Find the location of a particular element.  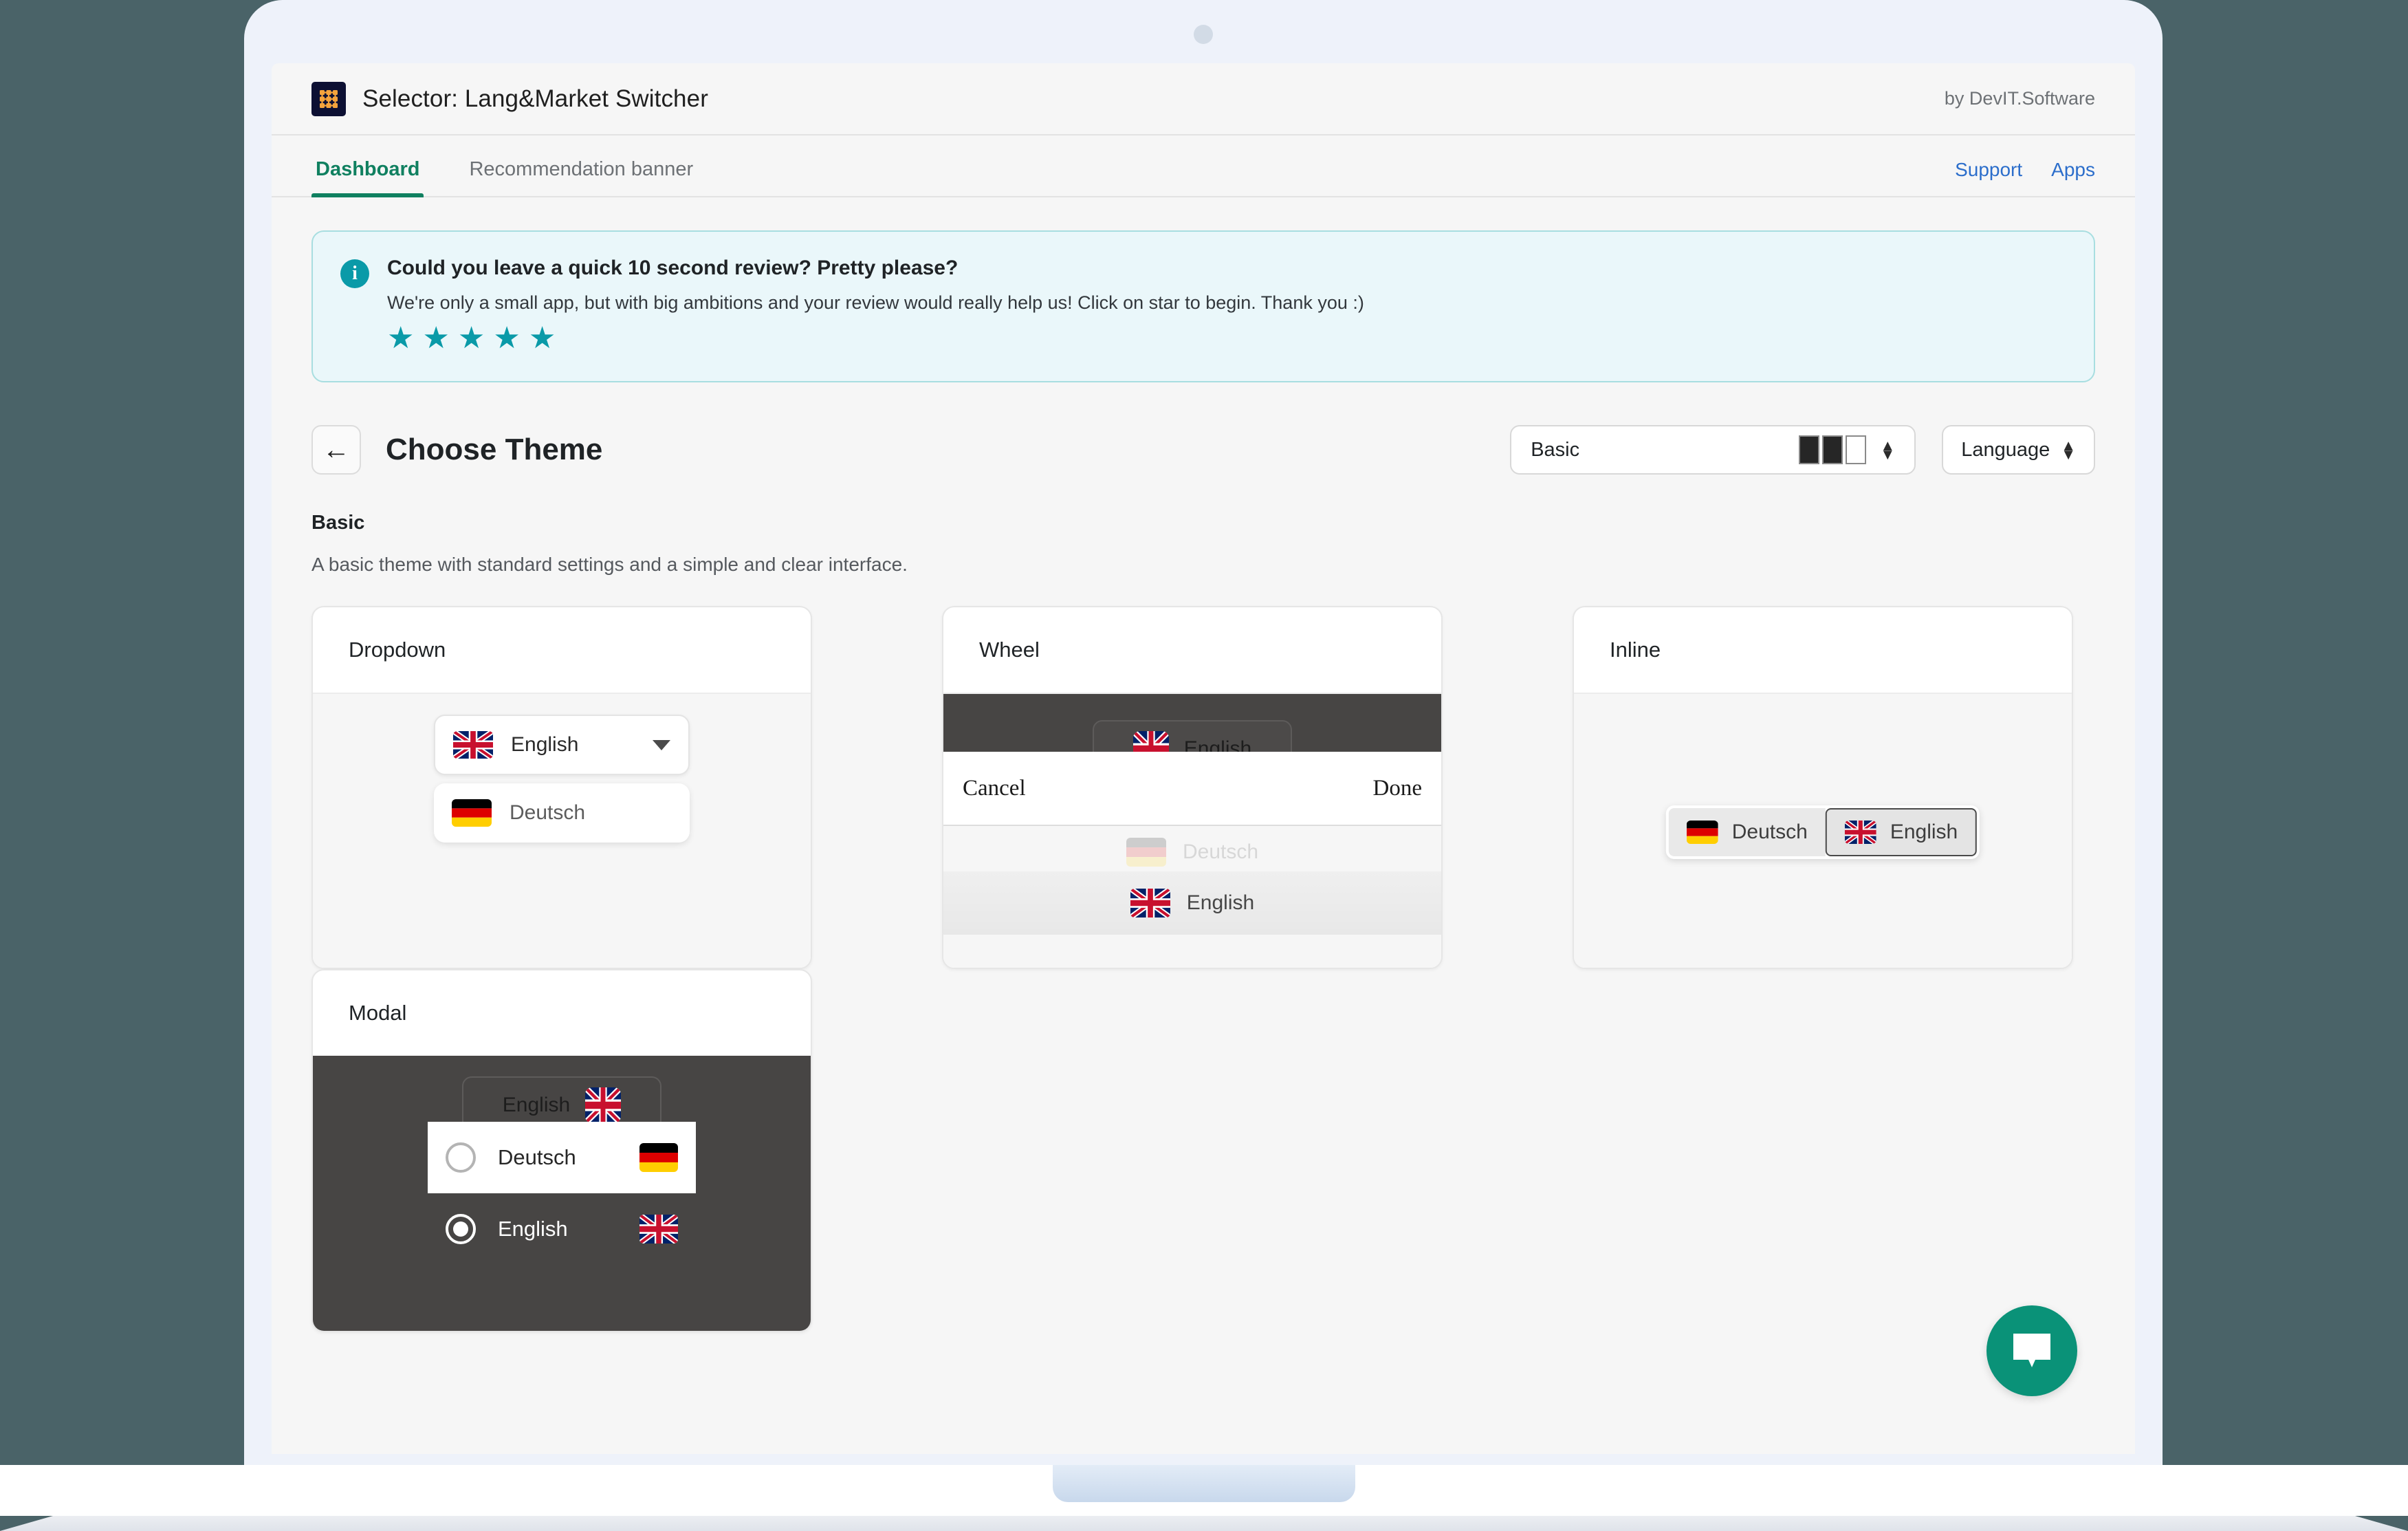

star-rating: ★ ★ ★ ★ ★ is located at coordinates (875, 339).